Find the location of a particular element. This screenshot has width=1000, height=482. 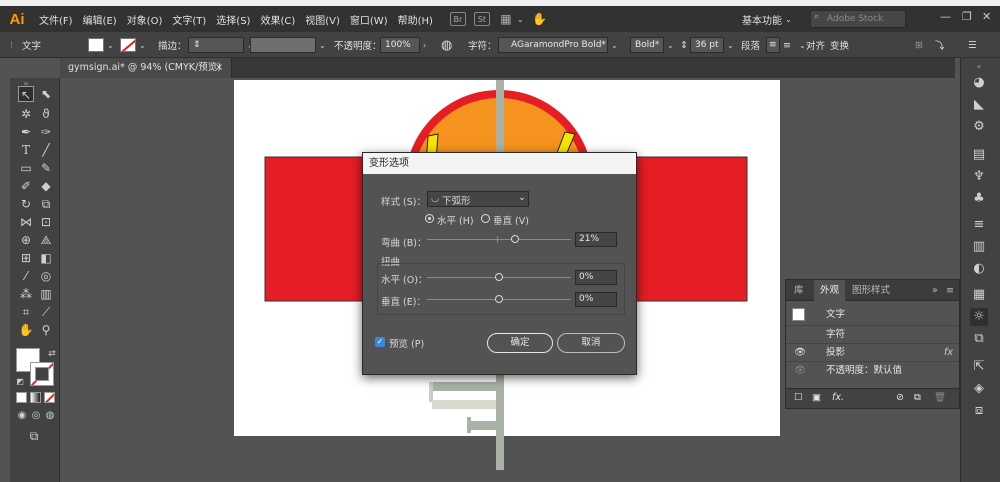

bend-slider-knob is located at coordinates (514, 239).